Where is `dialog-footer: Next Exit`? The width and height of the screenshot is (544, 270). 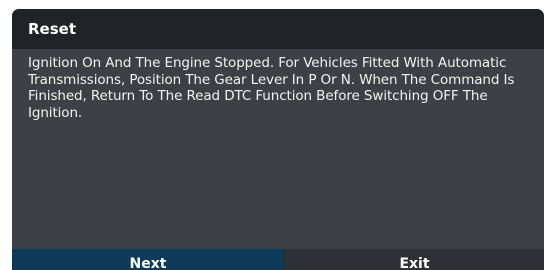 dialog-footer: Next Exit is located at coordinates (278, 259).